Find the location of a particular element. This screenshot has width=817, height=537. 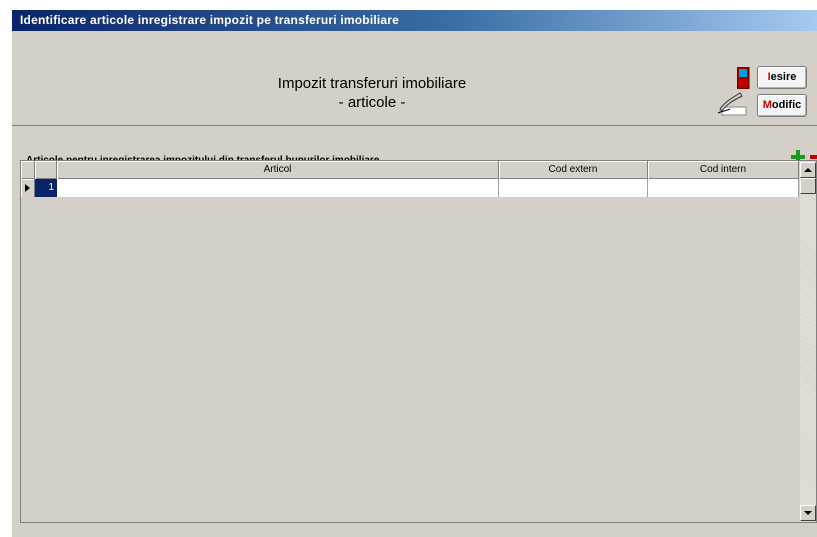

modific-button: Modific is located at coordinates (782, 105).